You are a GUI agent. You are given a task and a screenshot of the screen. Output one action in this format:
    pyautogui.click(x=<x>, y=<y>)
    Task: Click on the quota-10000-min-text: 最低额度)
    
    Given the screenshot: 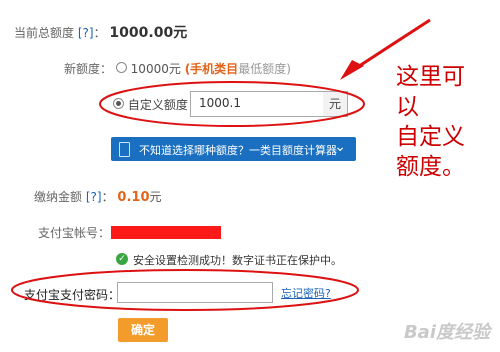 What is the action you would take?
    pyautogui.click(x=264, y=69)
    